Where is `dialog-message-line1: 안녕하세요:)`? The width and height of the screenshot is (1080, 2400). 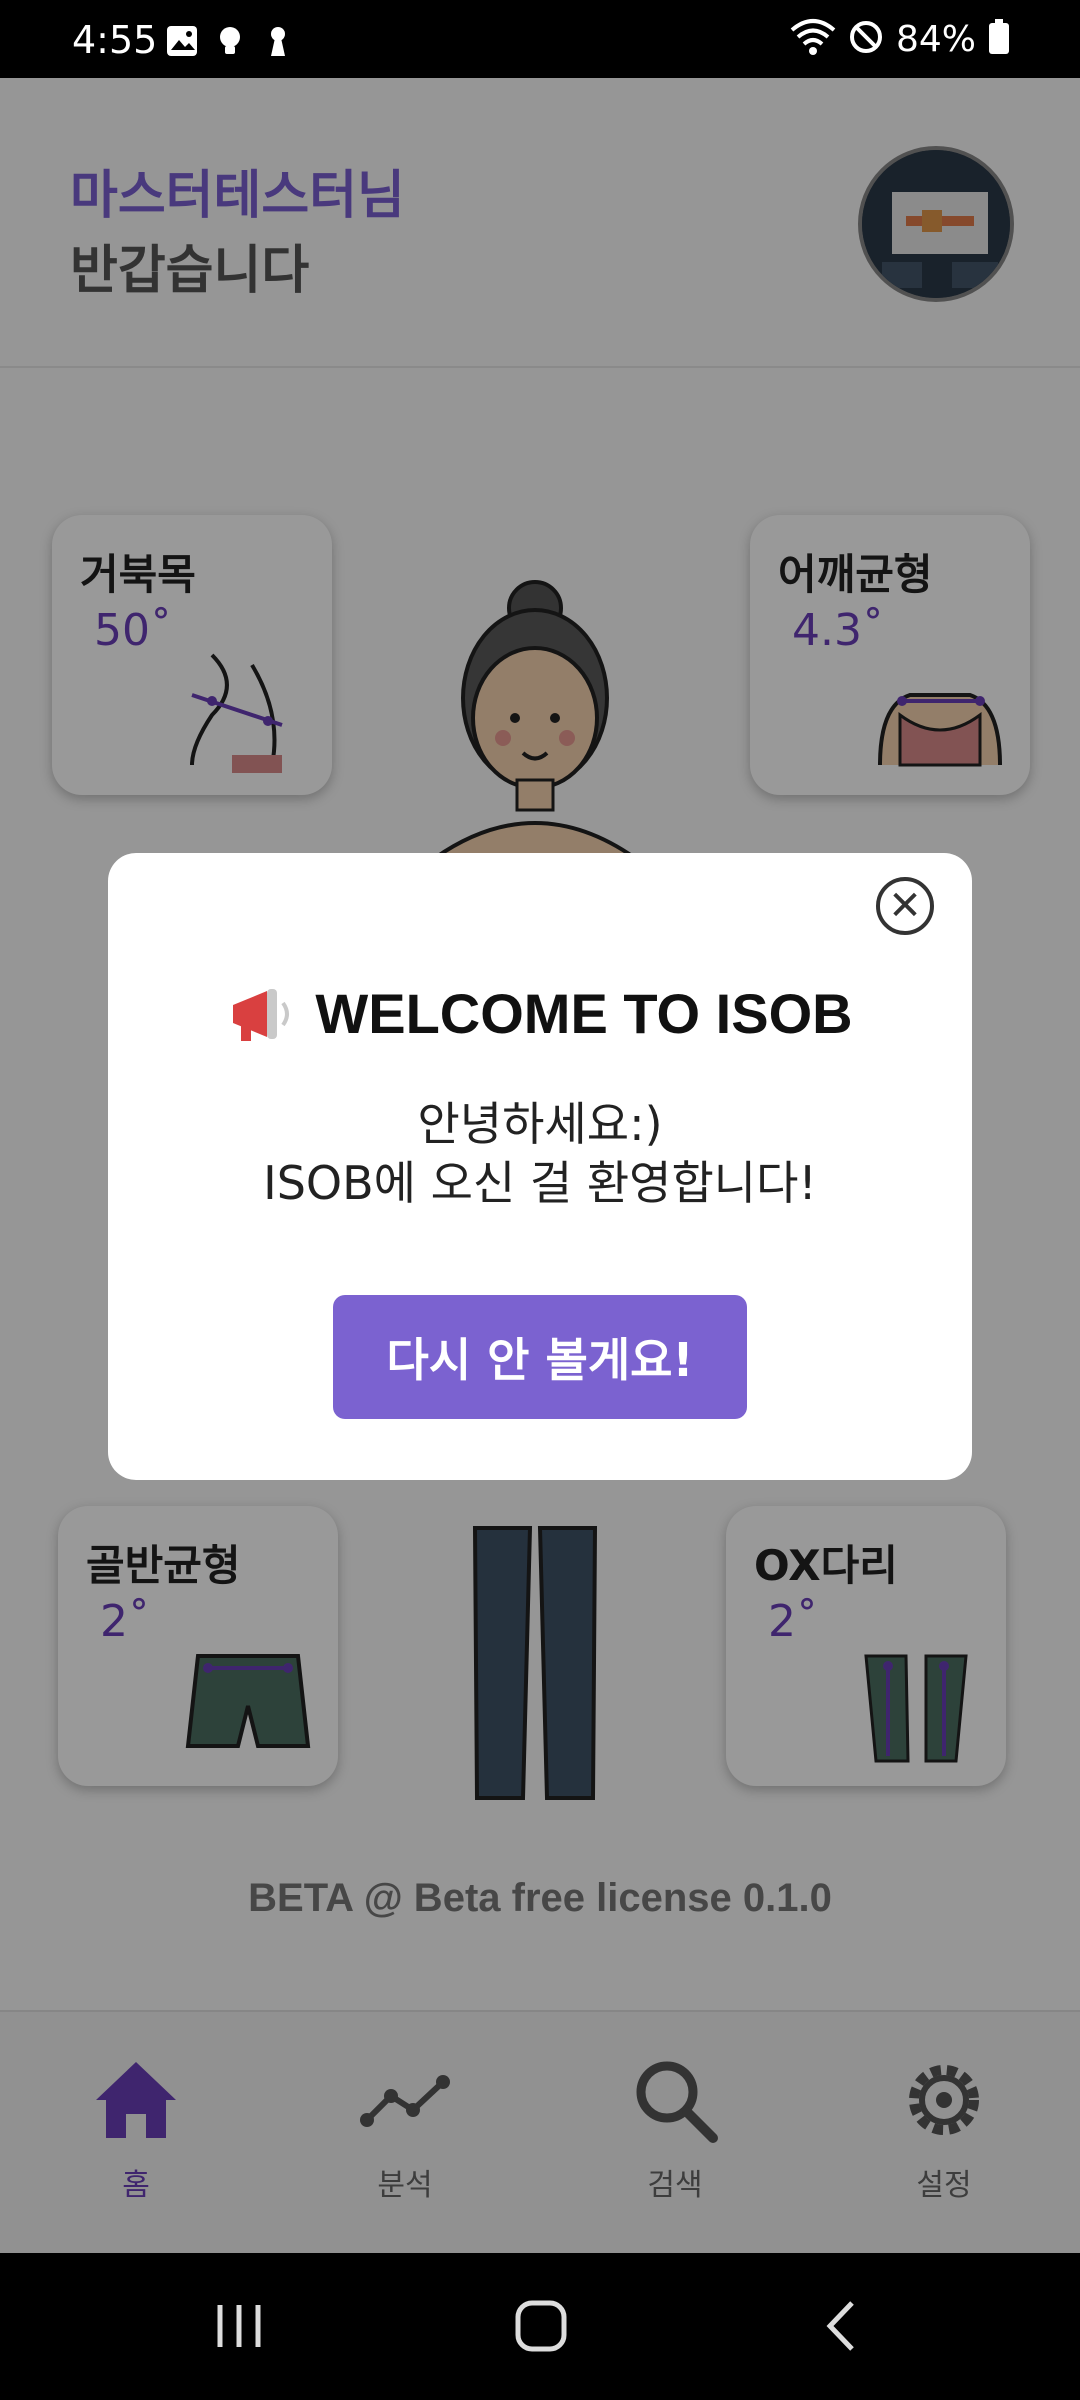
dialog-message-line1: 안녕하세요:) is located at coordinates (540, 1124).